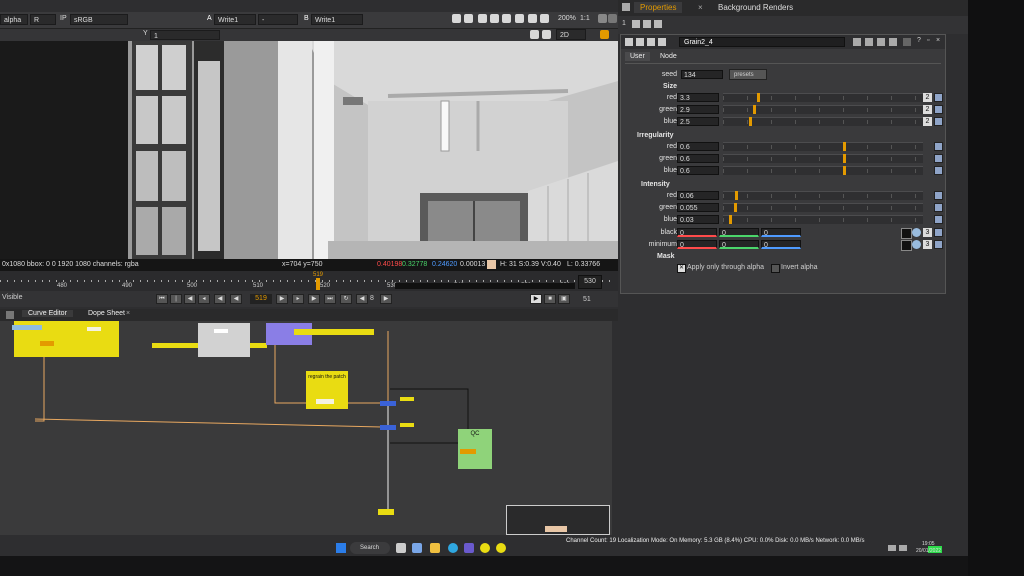  What do you see at coordinates (567, 18) in the screenshot?
I see `zoom-level: 200%` at bounding box center [567, 18].